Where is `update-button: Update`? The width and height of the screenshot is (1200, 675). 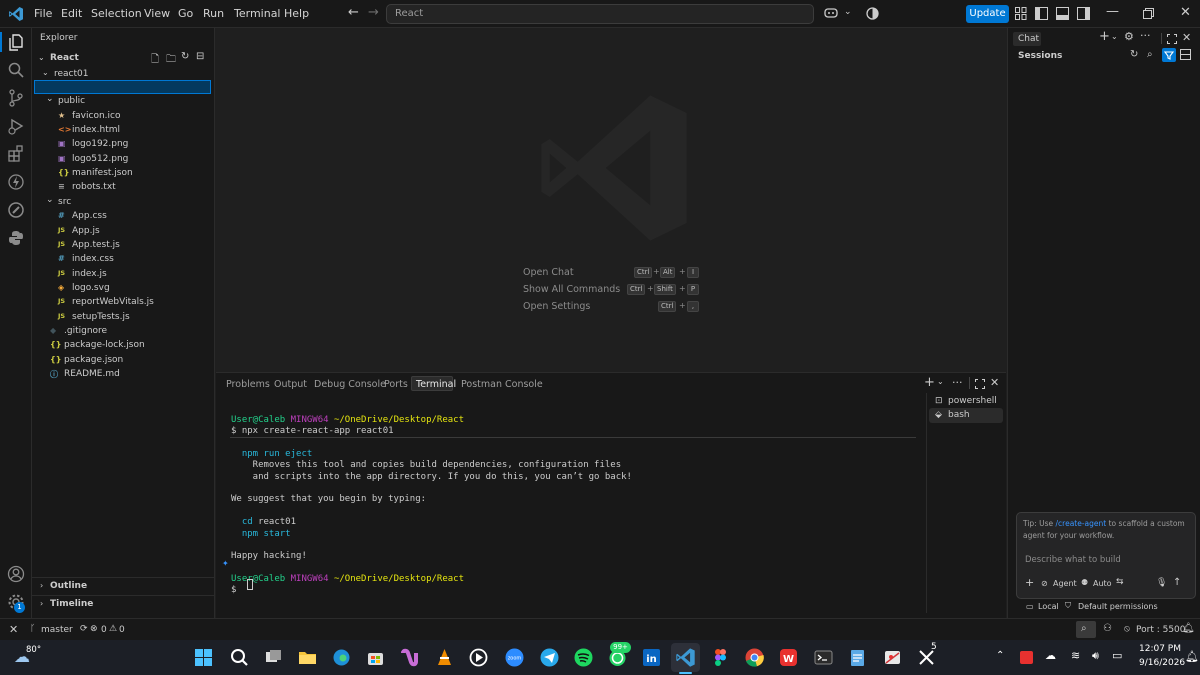 update-button: Update is located at coordinates (987, 14).